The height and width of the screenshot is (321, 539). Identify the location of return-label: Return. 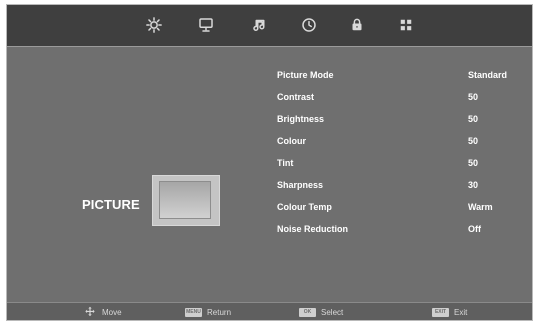
(219, 312).